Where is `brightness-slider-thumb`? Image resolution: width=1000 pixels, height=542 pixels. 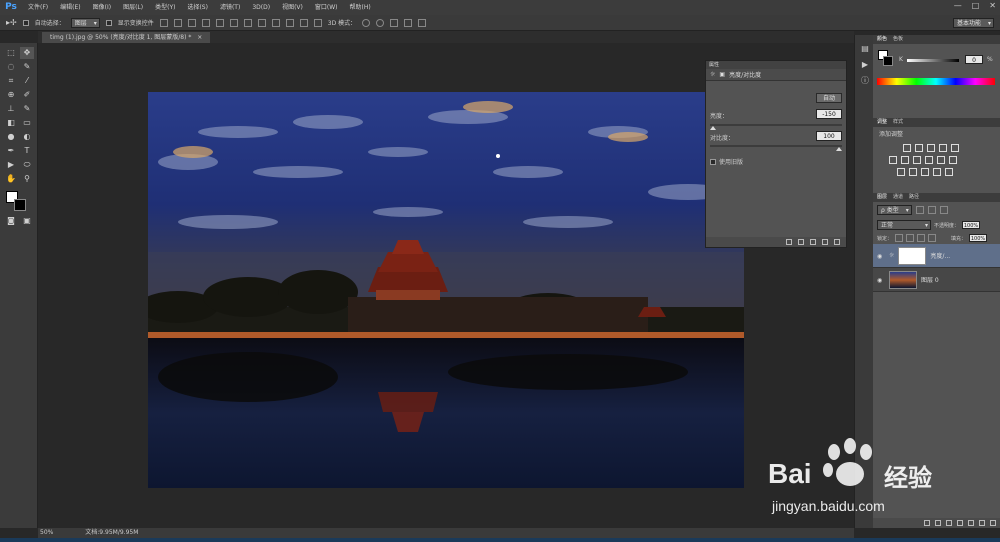
brightness-slider-thumb is located at coordinates (713, 128).